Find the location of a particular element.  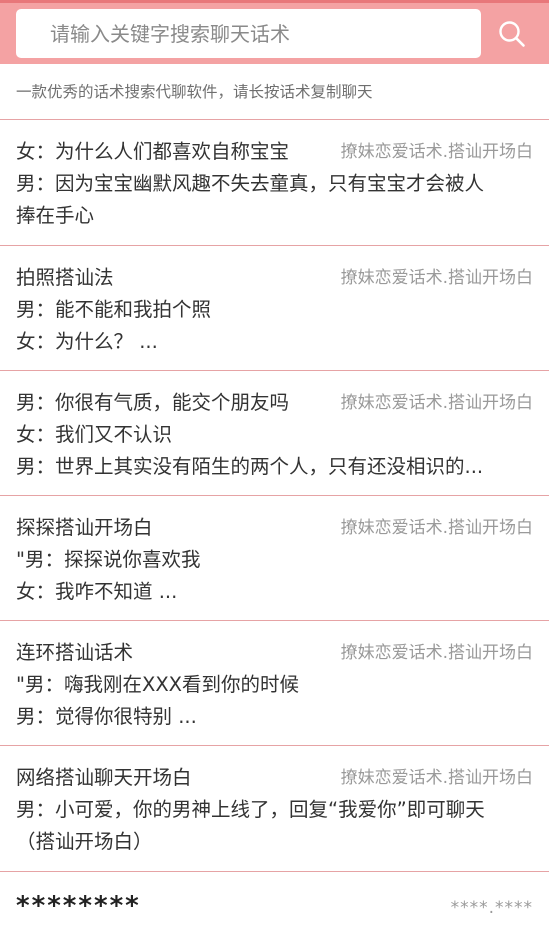

item-line: 捧在手心 is located at coordinates (55, 215).